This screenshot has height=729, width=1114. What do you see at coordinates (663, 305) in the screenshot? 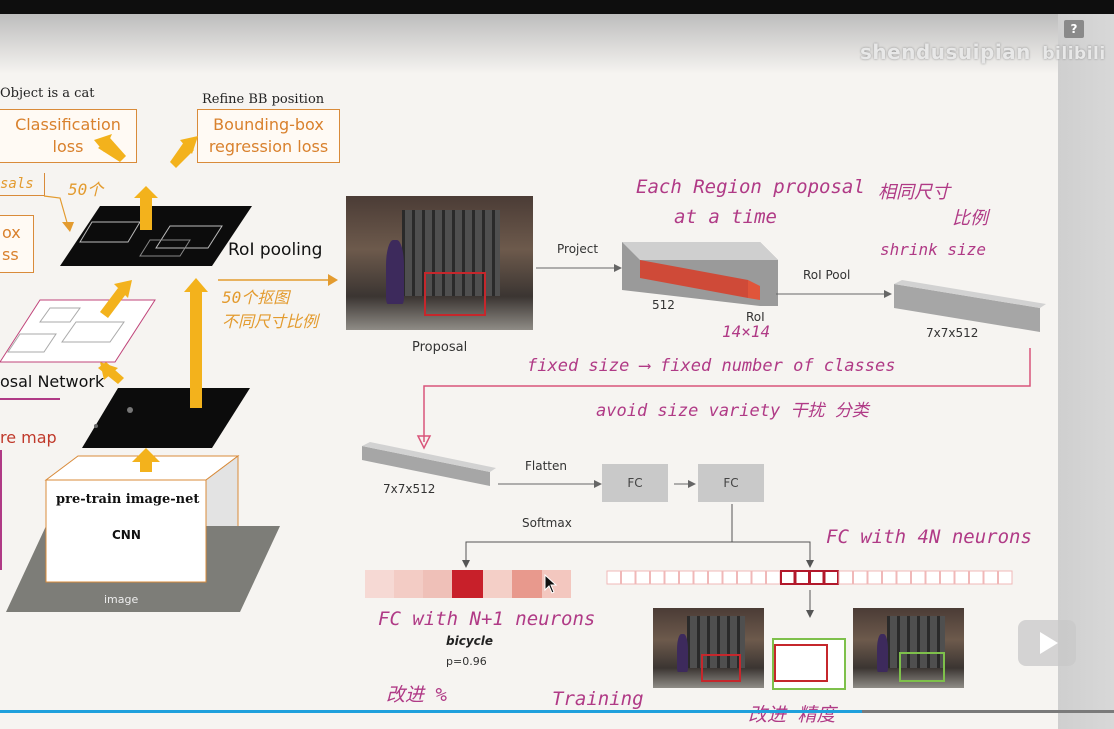
I see `dim-512-label: 512` at bounding box center [663, 305].